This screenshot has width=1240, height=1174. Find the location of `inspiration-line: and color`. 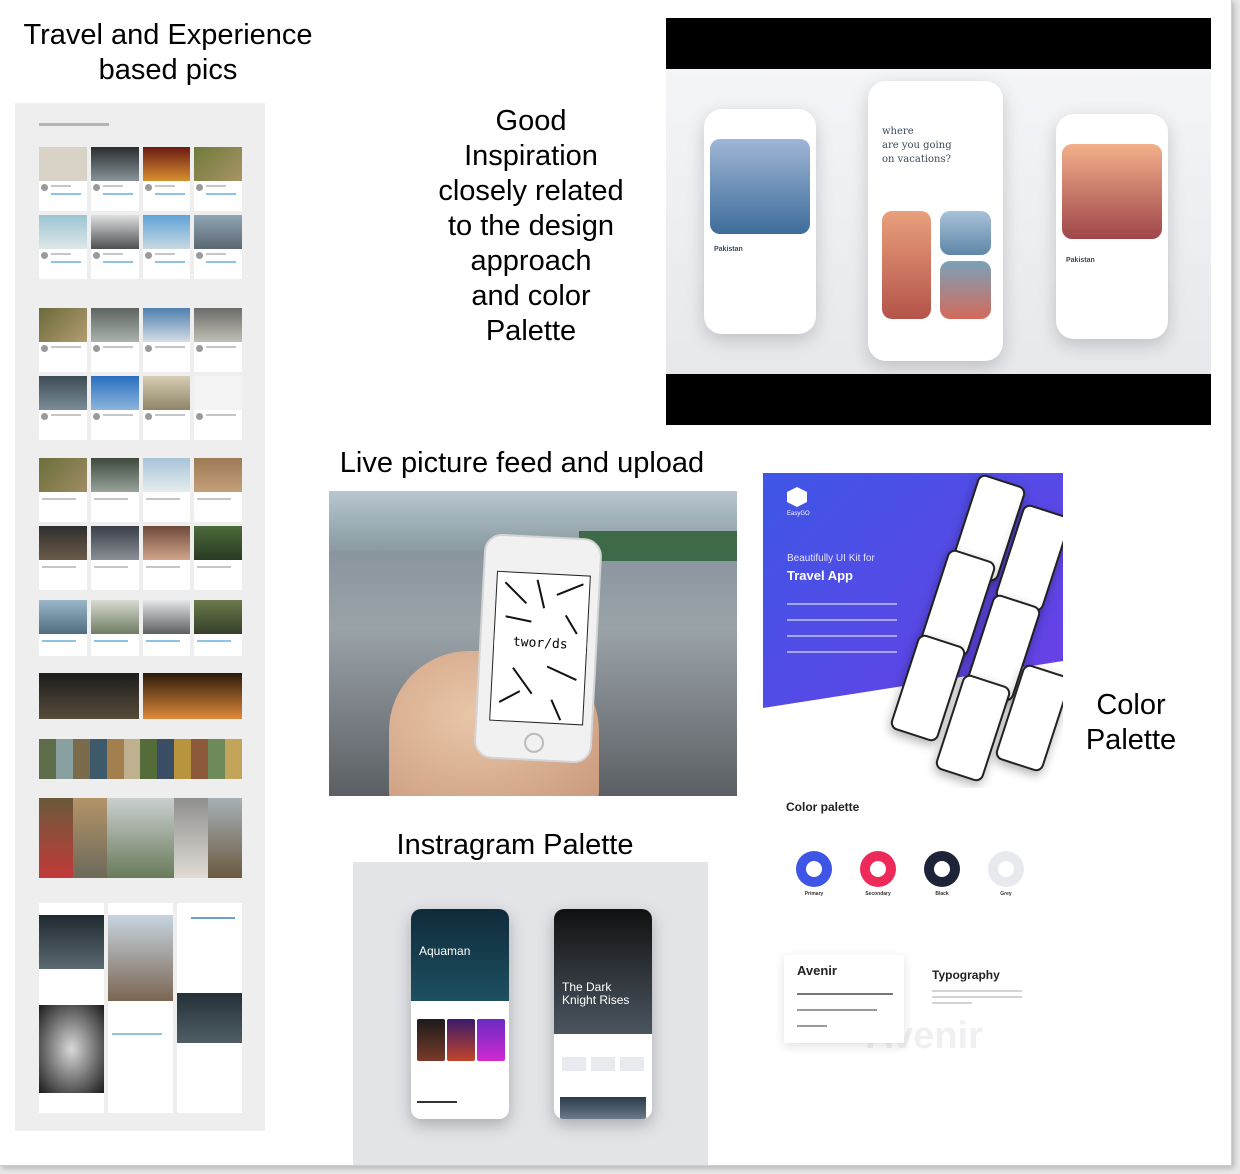

inspiration-line: and color is located at coordinates (531, 296).